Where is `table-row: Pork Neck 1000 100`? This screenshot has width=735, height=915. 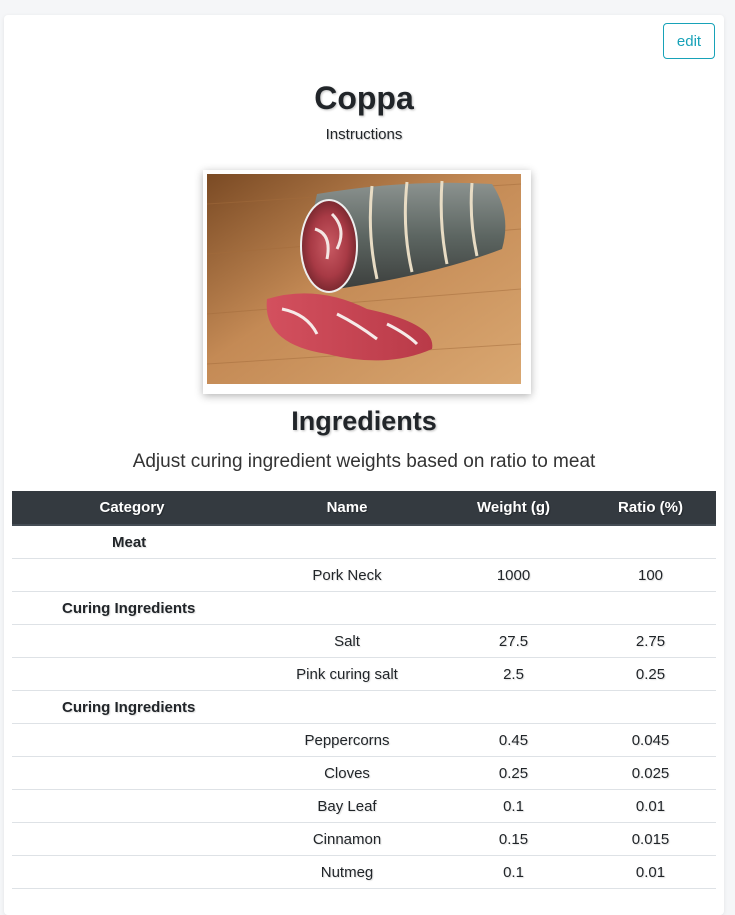 table-row: Pork Neck 1000 100 is located at coordinates (364, 575).